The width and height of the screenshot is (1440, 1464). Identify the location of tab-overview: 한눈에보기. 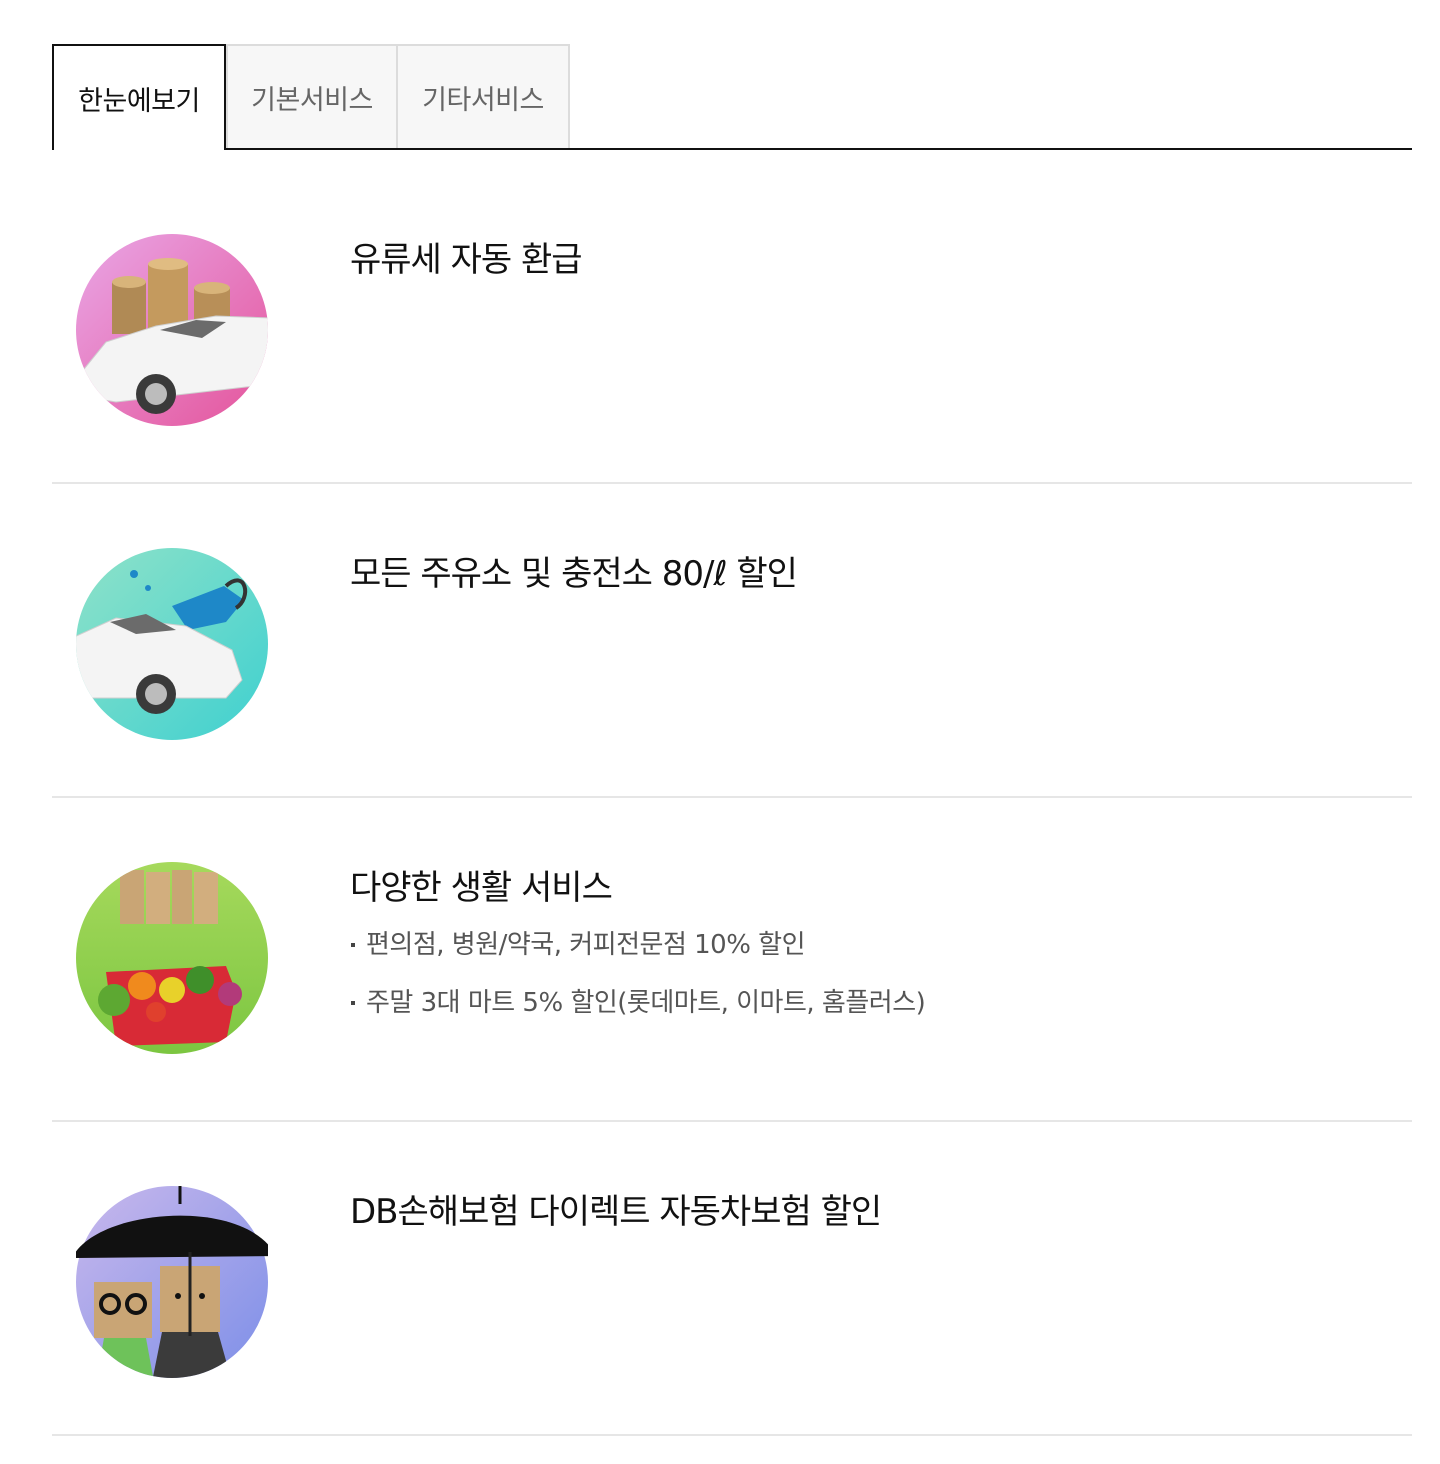
(139, 97).